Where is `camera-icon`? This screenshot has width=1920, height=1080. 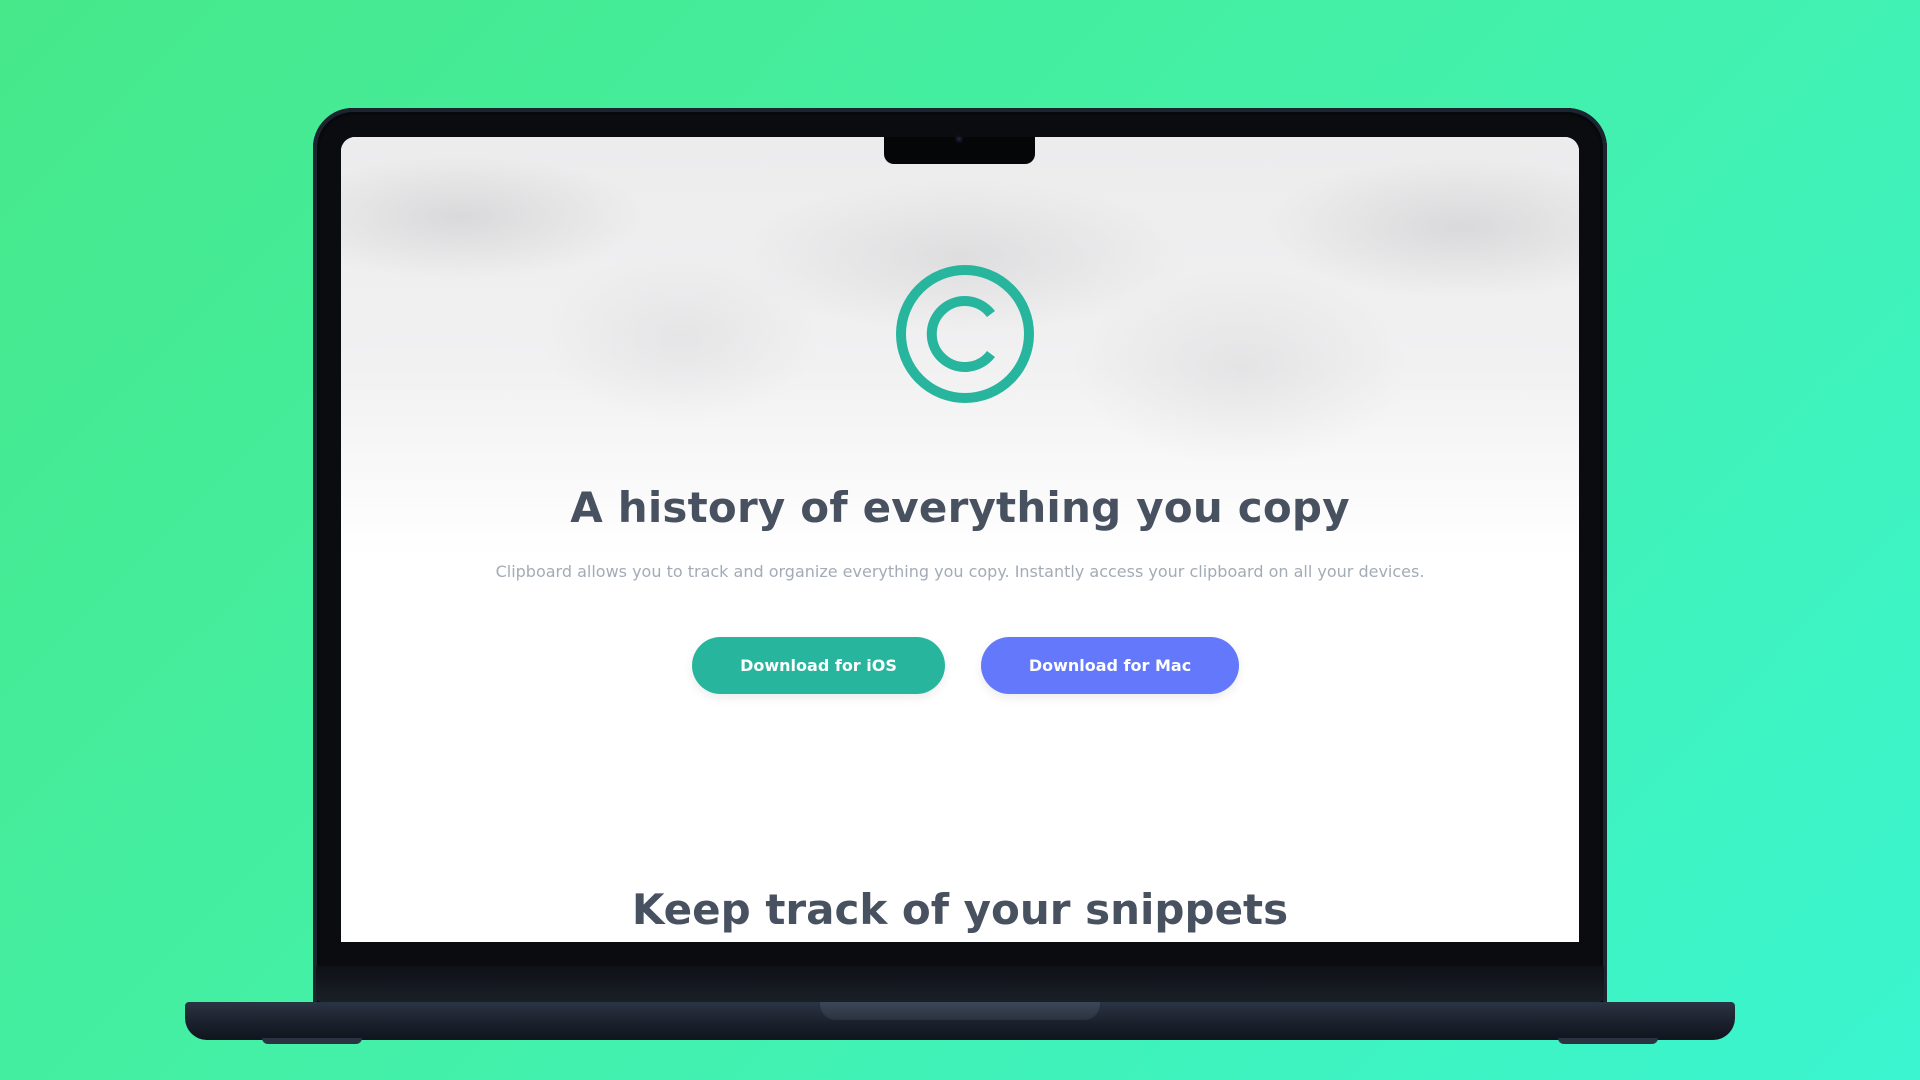
camera-icon is located at coordinates (959, 139).